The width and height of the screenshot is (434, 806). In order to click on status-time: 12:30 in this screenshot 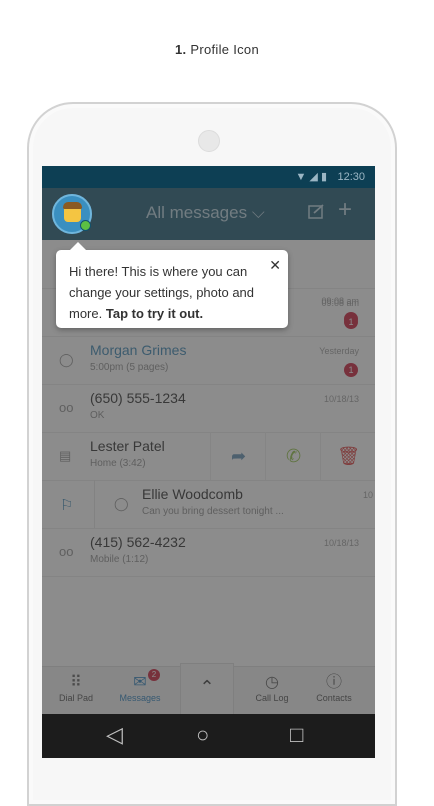, I will do `click(351, 177)`.